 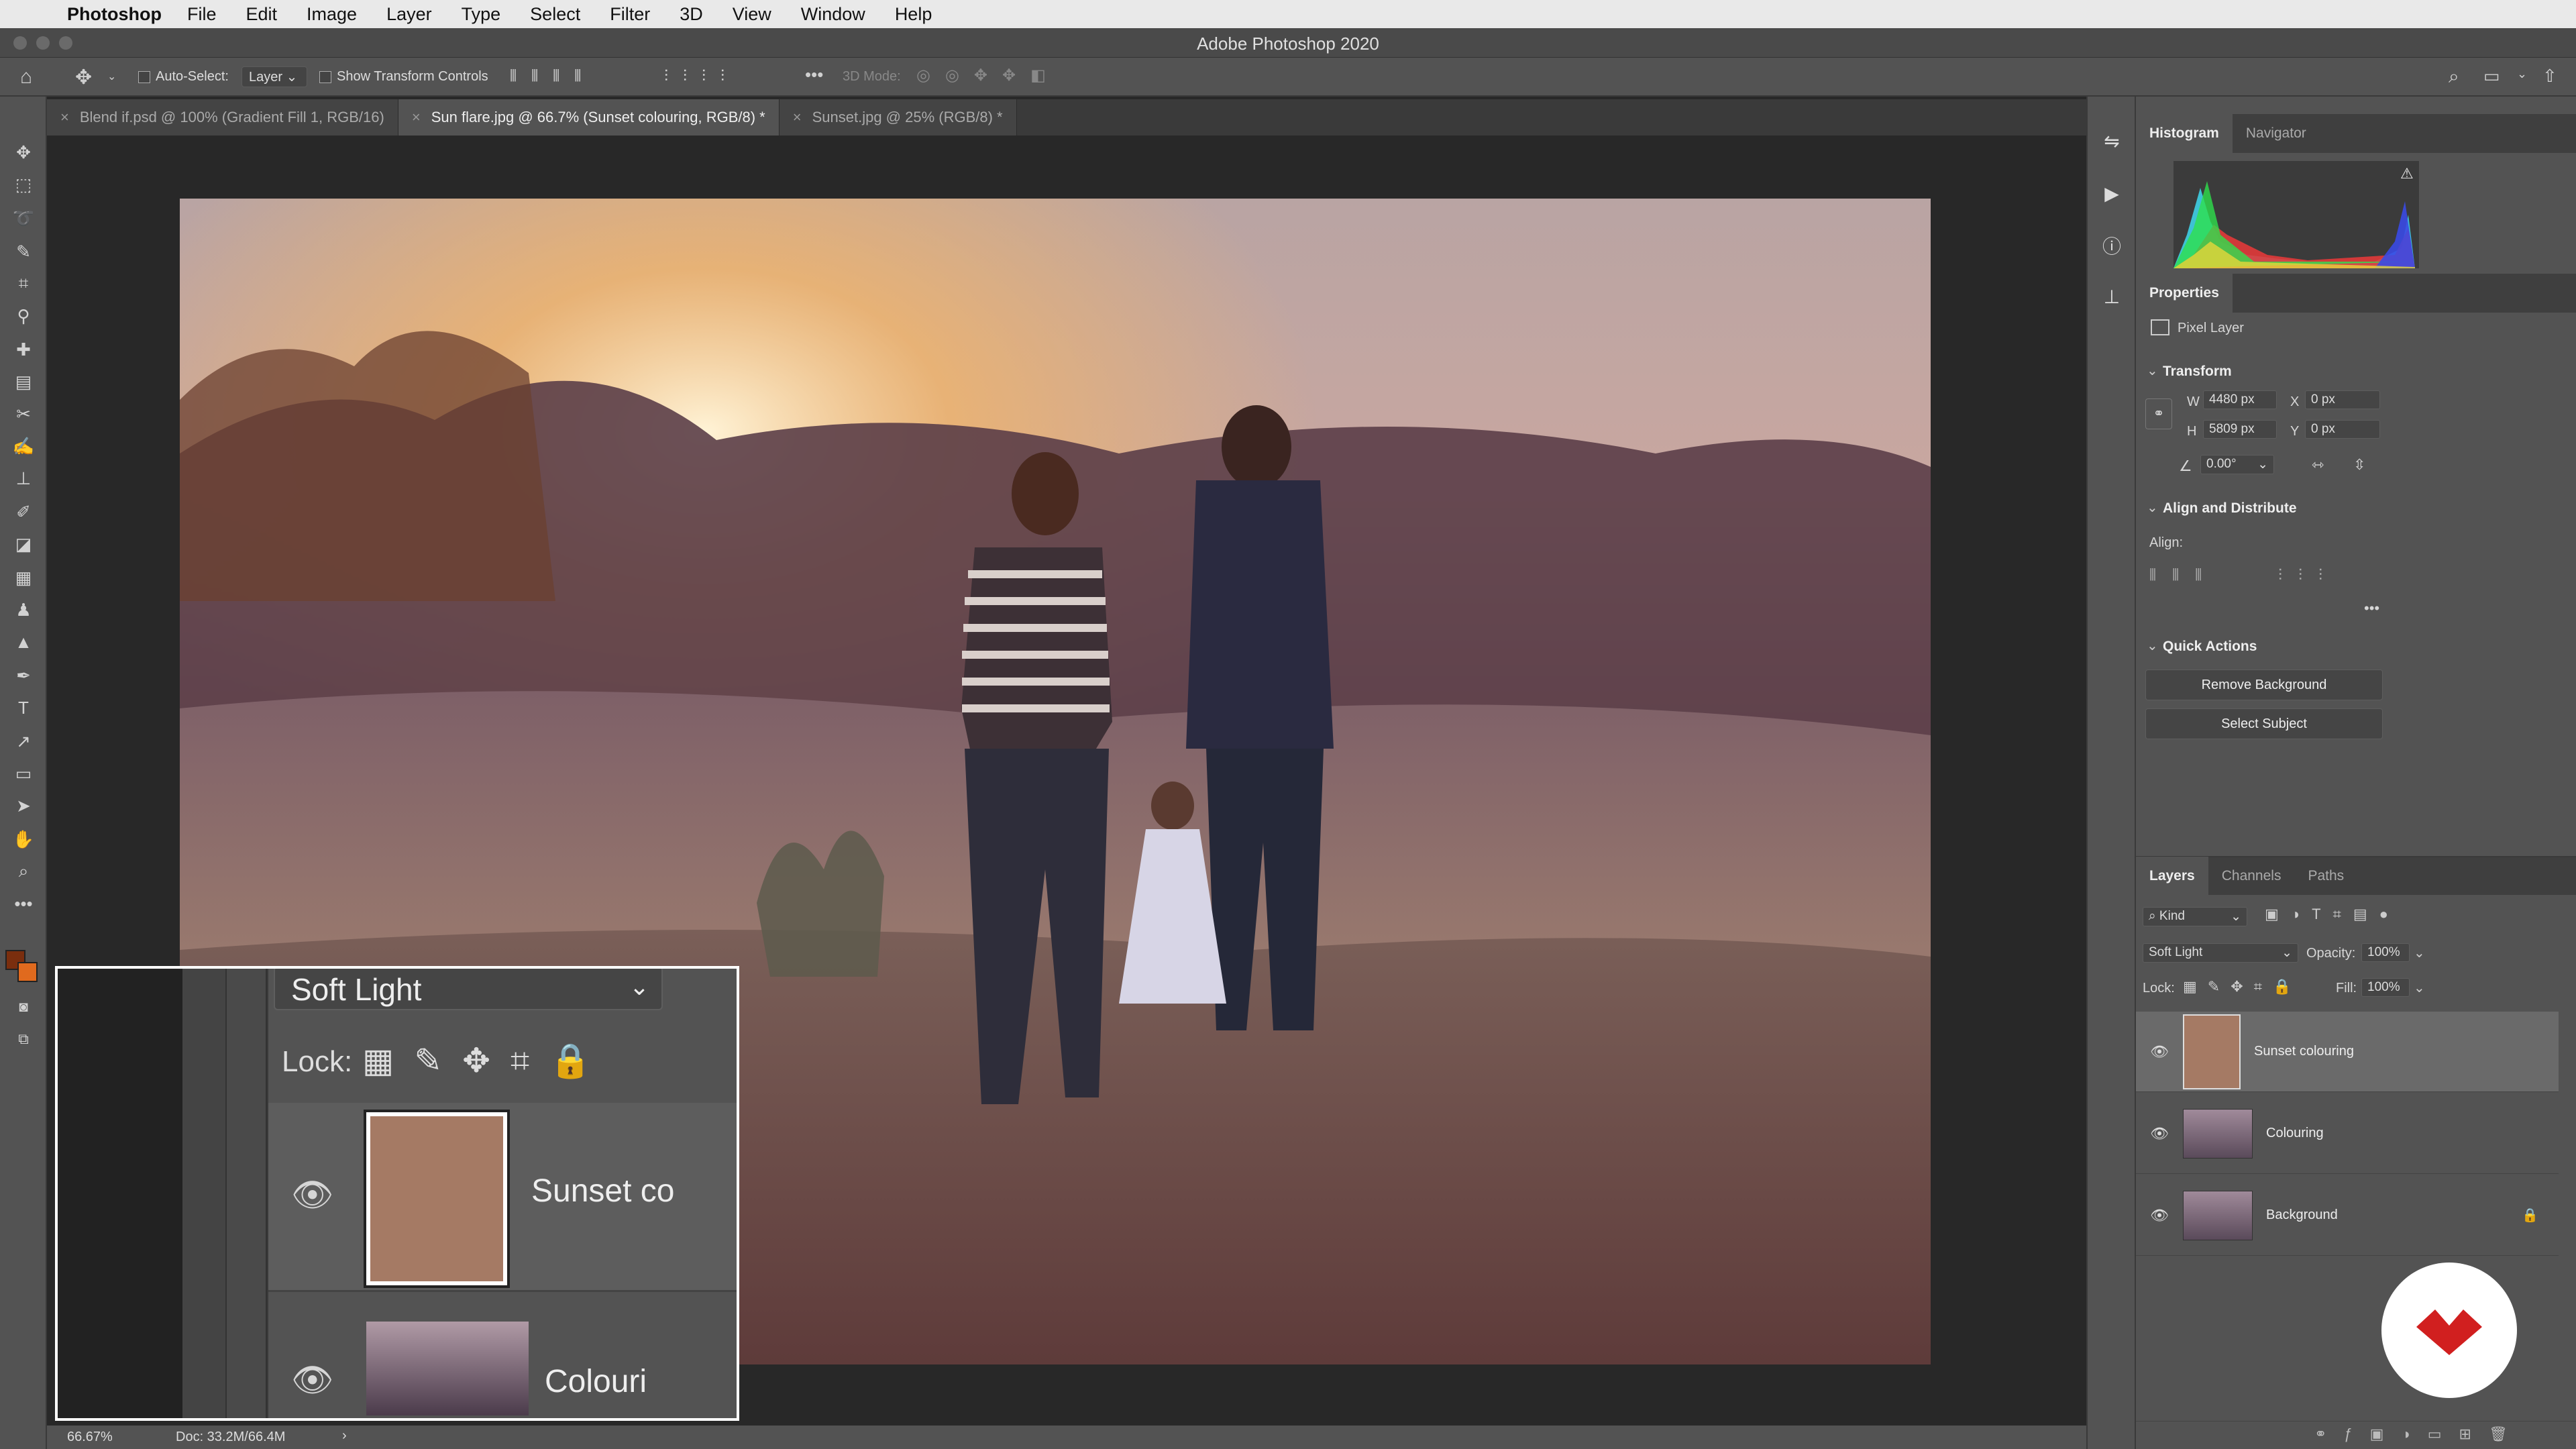 I want to click on tab-navigator: Navigator, so click(x=2276, y=133).